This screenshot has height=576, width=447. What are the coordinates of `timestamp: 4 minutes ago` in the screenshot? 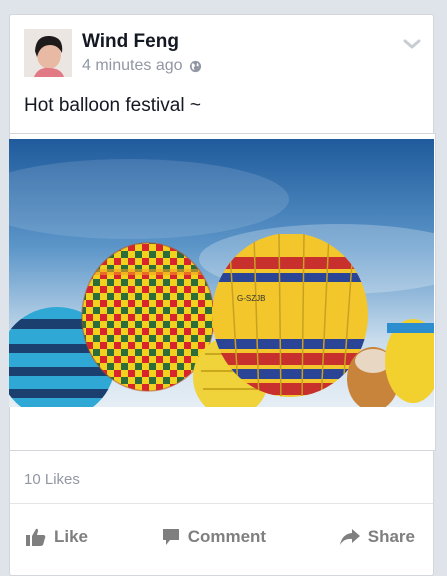 It's located at (132, 66).